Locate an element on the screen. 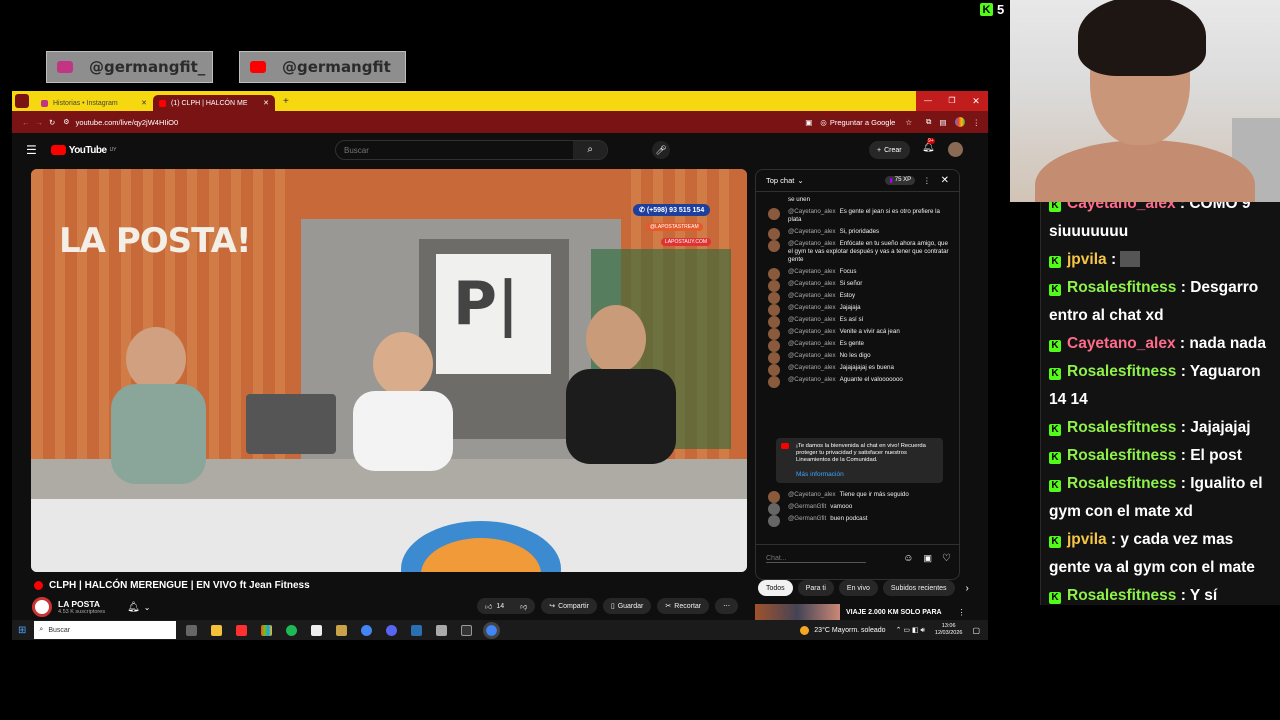 This screenshot has height=720, width=1280. search-icon: ⌕ is located at coordinates (590, 150).